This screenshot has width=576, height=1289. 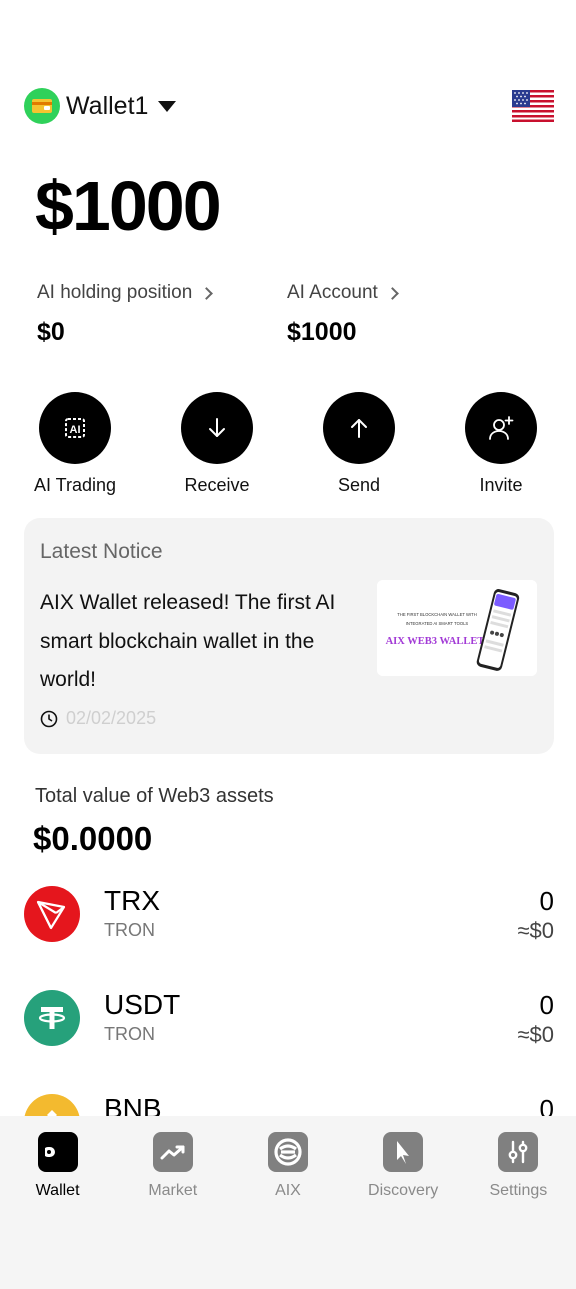 What do you see at coordinates (217, 485) in the screenshot?
I see `receive-label: Receive` at bounding box center [217, 485].